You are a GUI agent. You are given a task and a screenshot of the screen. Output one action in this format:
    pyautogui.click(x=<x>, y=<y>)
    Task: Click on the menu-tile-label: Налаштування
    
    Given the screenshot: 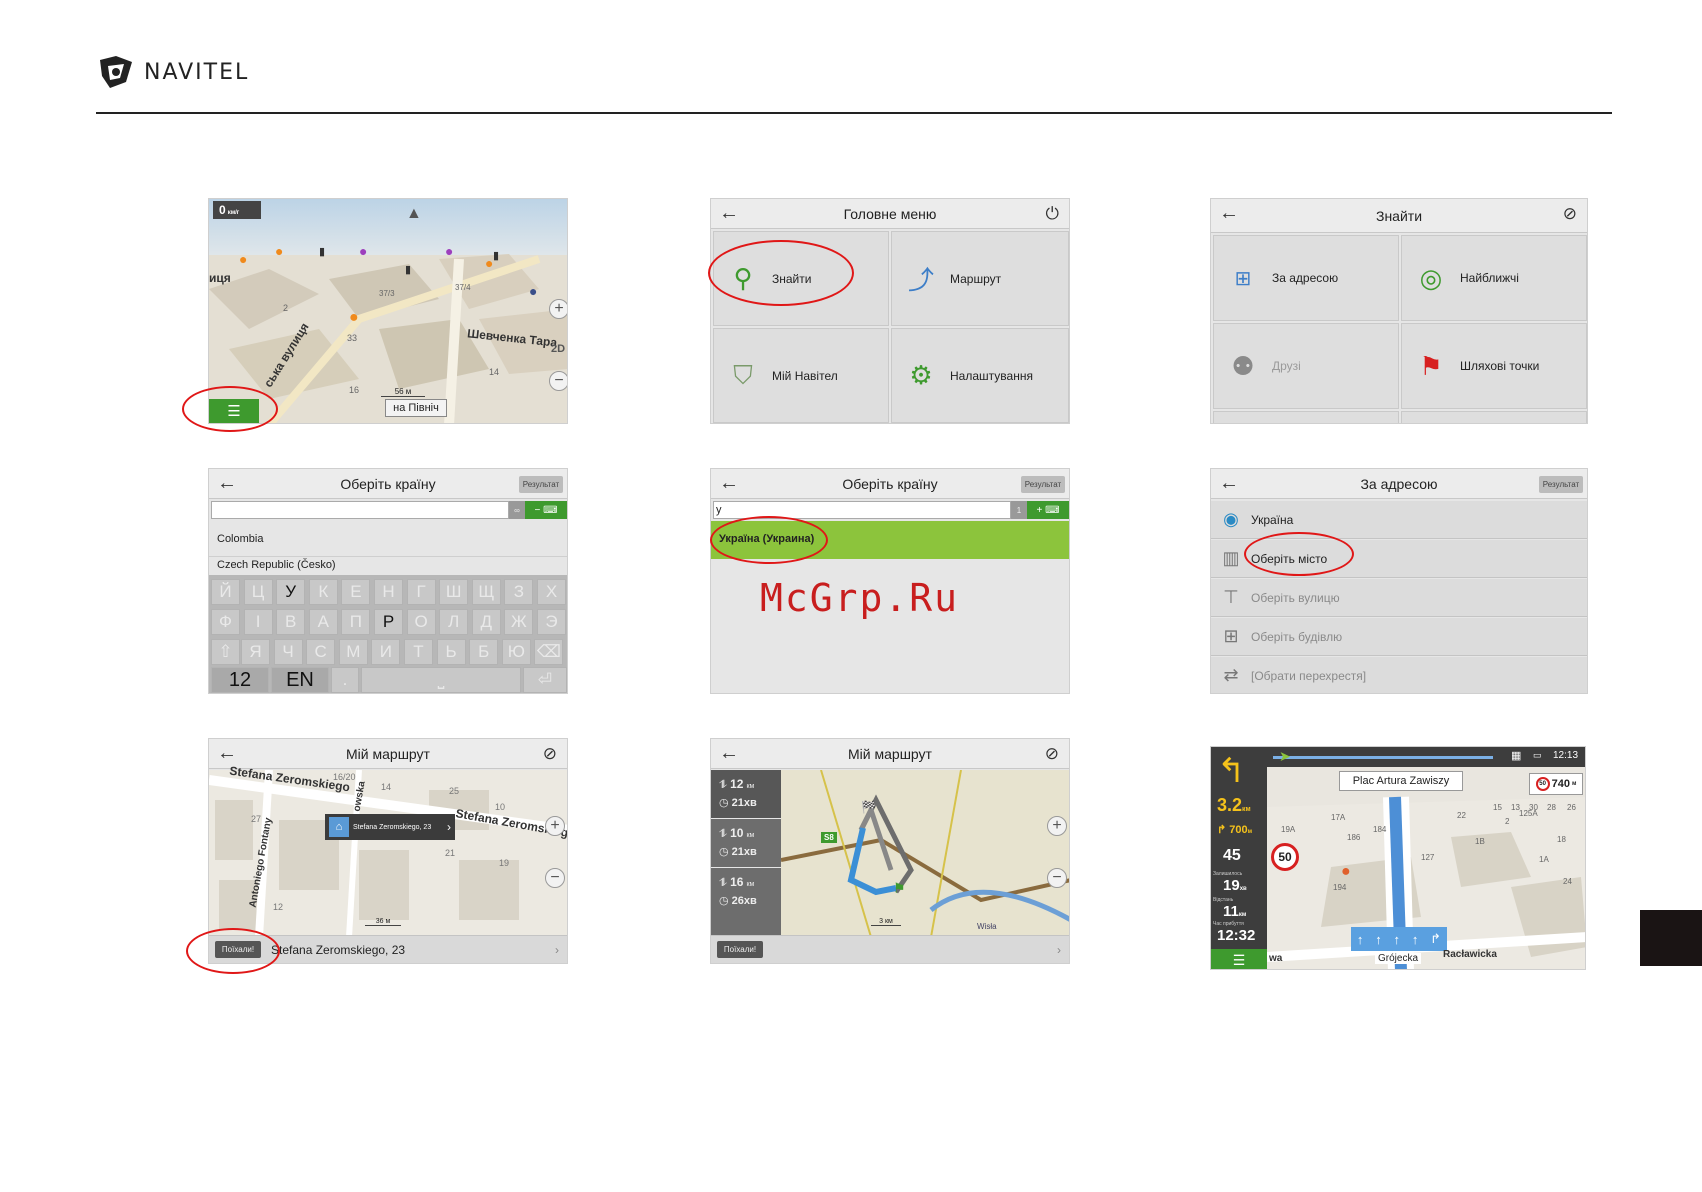 What is the action you would take?
    pyautogui.click(x=991, y=375)
    